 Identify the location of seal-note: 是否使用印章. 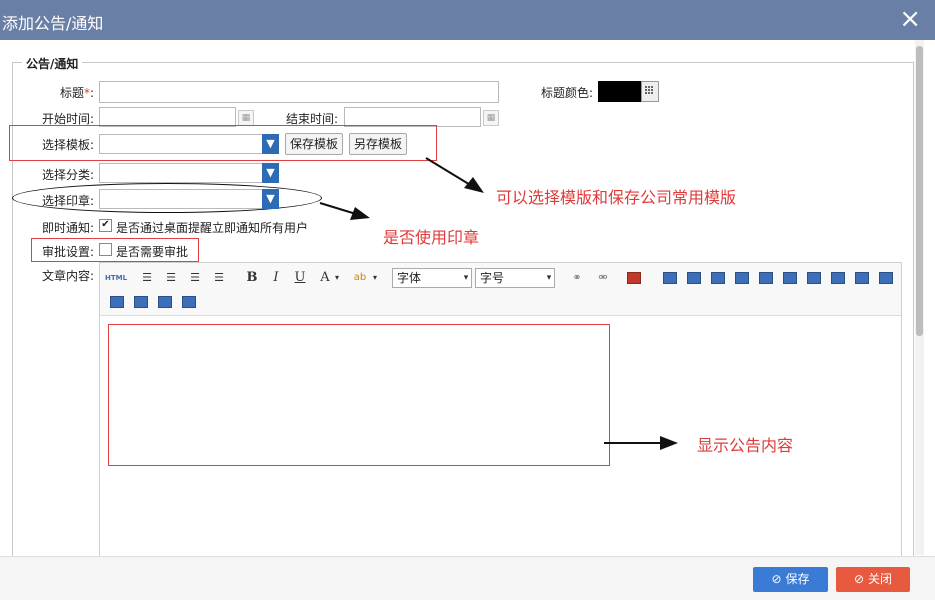
(431, 237).